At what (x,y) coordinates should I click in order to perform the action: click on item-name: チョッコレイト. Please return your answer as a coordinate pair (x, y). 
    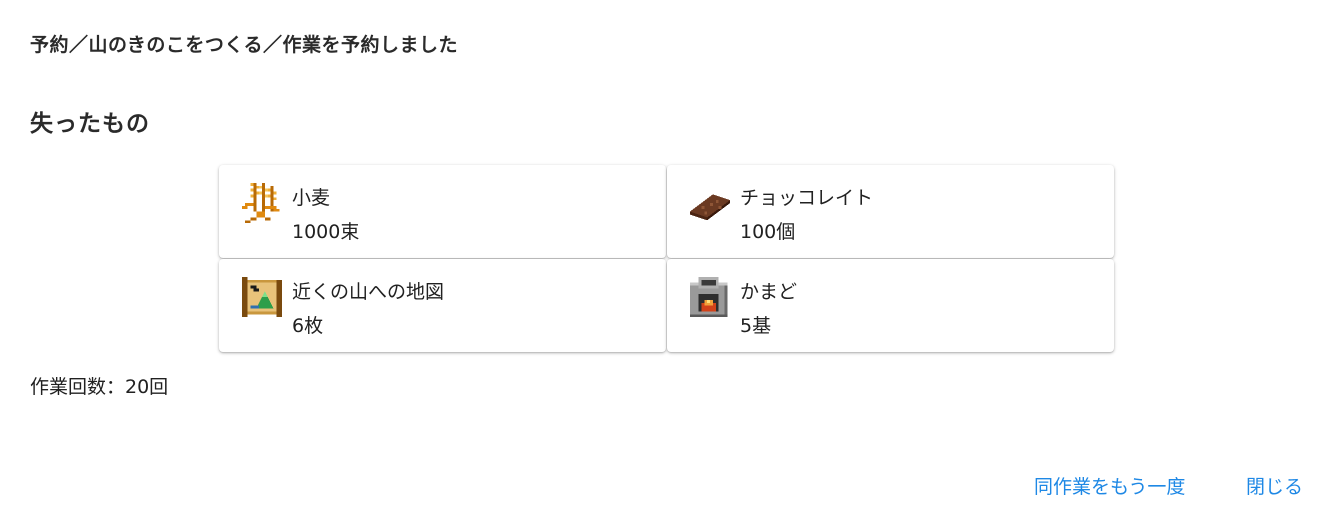
    Looking at the image, I should click on (807, 198).